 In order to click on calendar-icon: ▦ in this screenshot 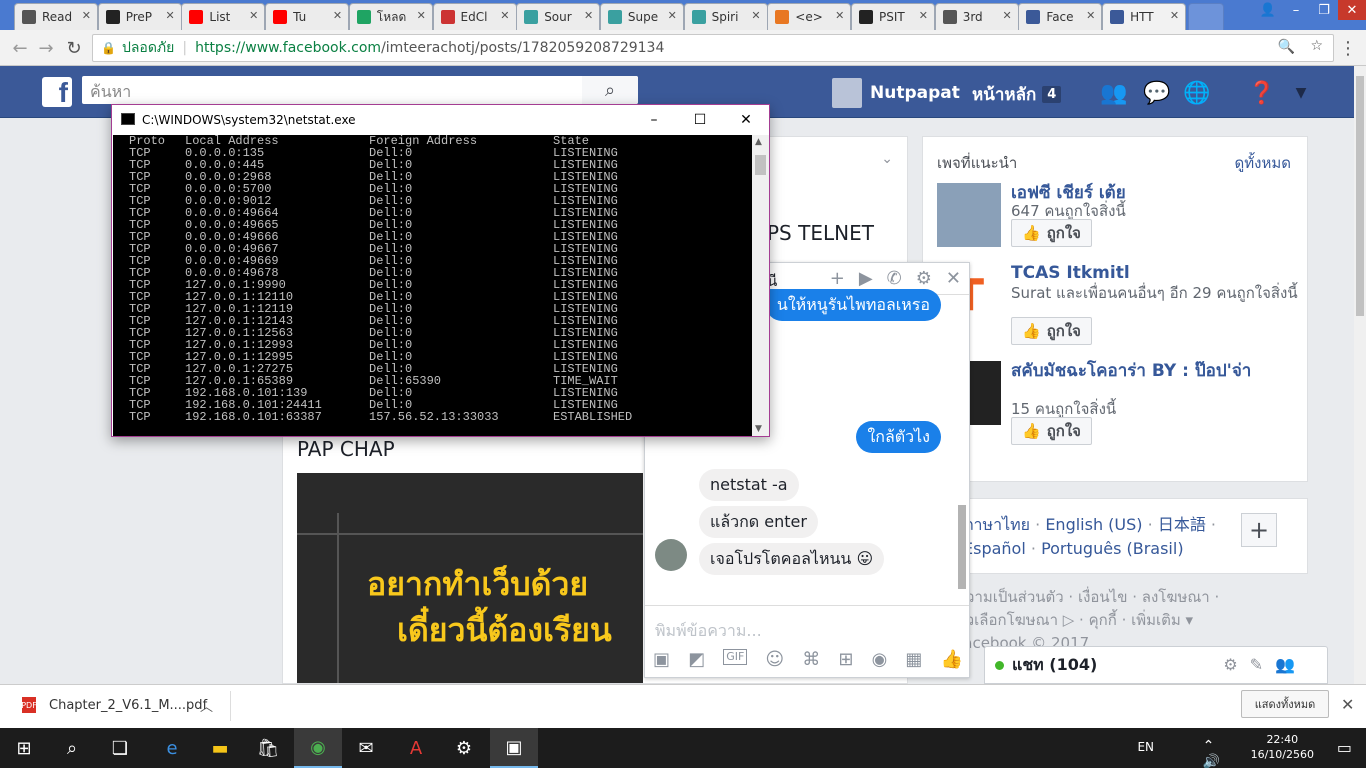, I will do `click(913, 659)`.